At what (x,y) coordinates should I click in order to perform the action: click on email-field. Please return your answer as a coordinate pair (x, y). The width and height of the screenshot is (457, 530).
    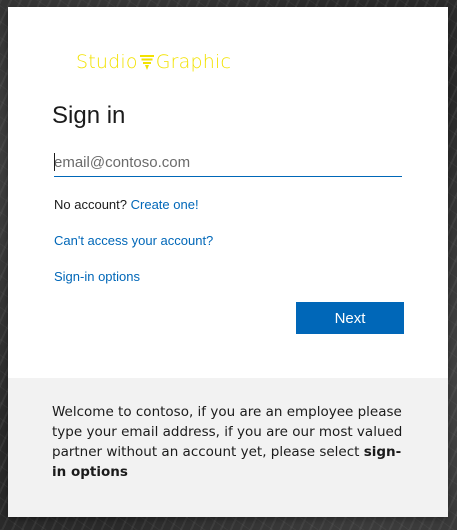
    Looking at the image, I should click on (228, 162).